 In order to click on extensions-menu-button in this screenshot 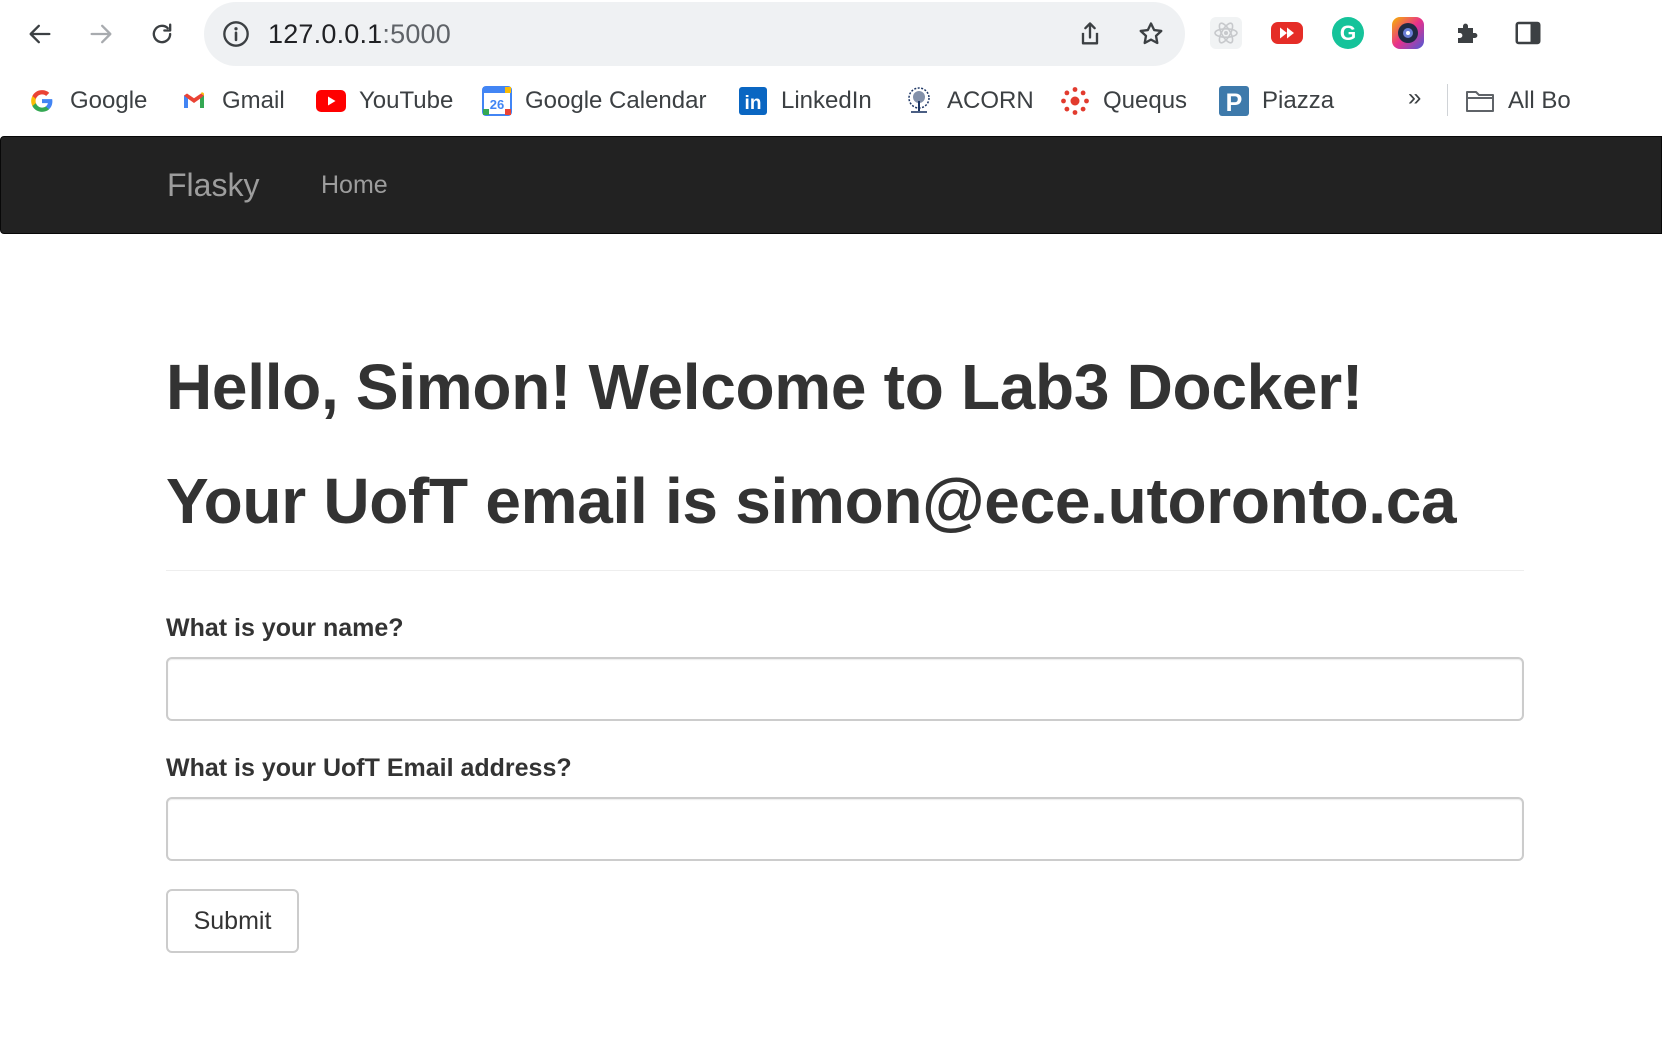, I will do `click(1468, 33)`.